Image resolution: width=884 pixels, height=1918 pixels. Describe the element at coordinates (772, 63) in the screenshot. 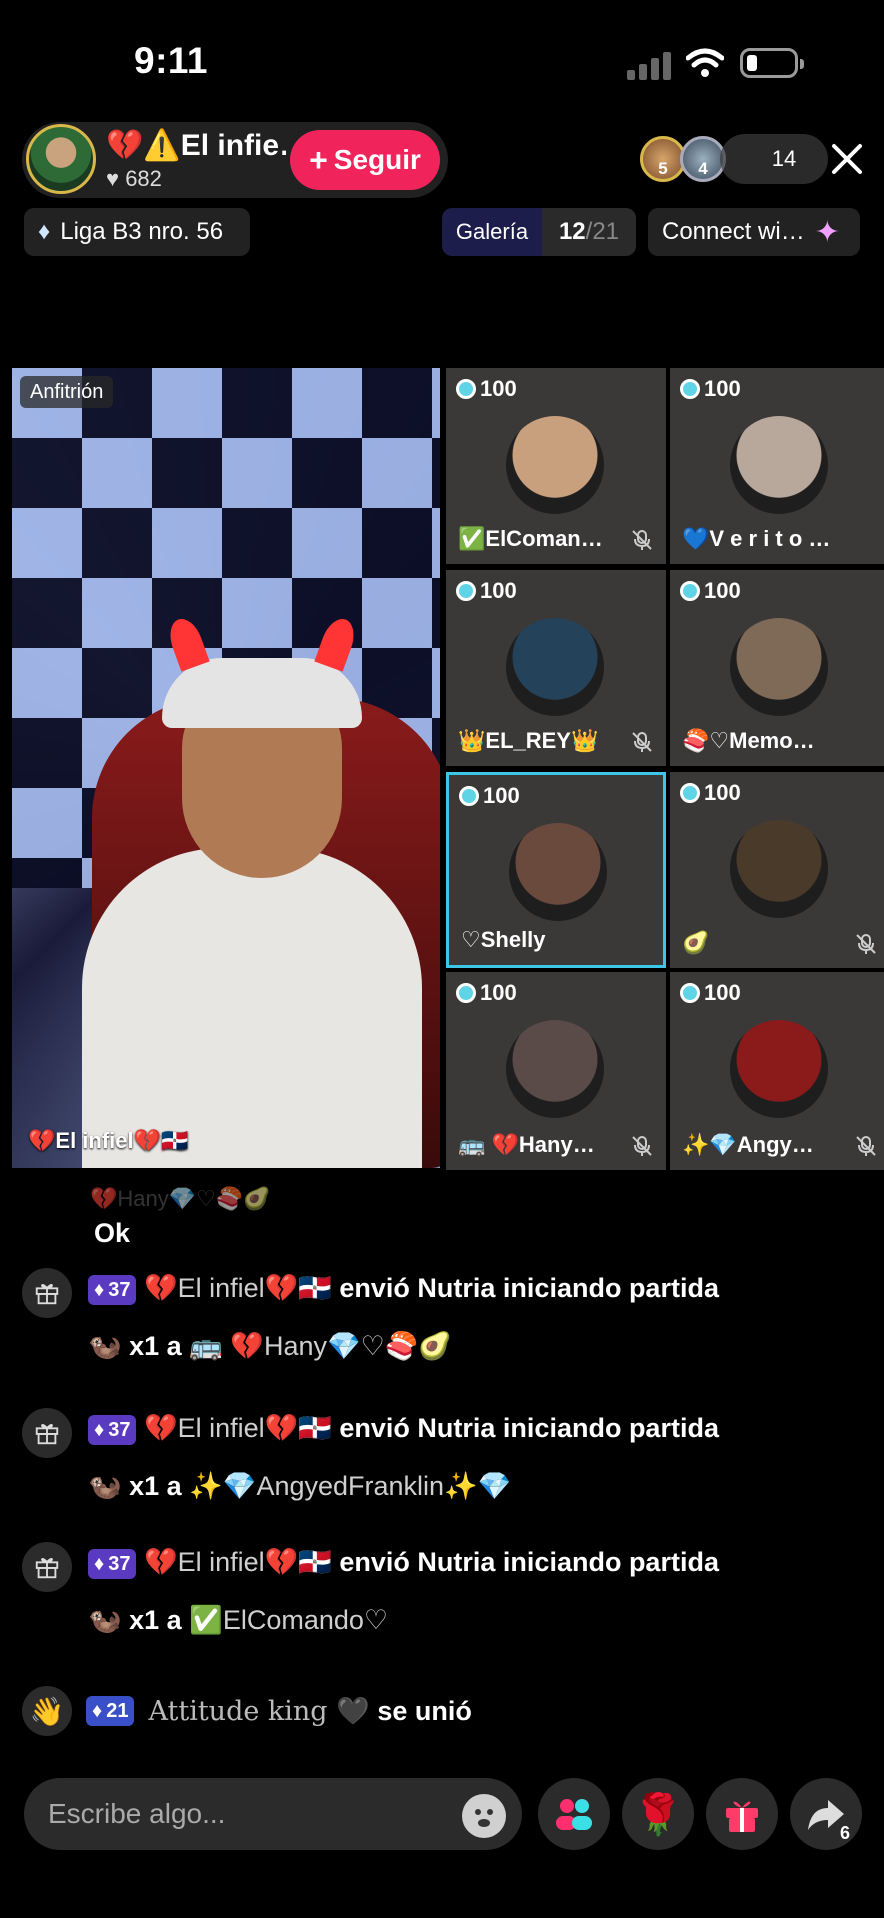

I see `battery-icon` at that location.